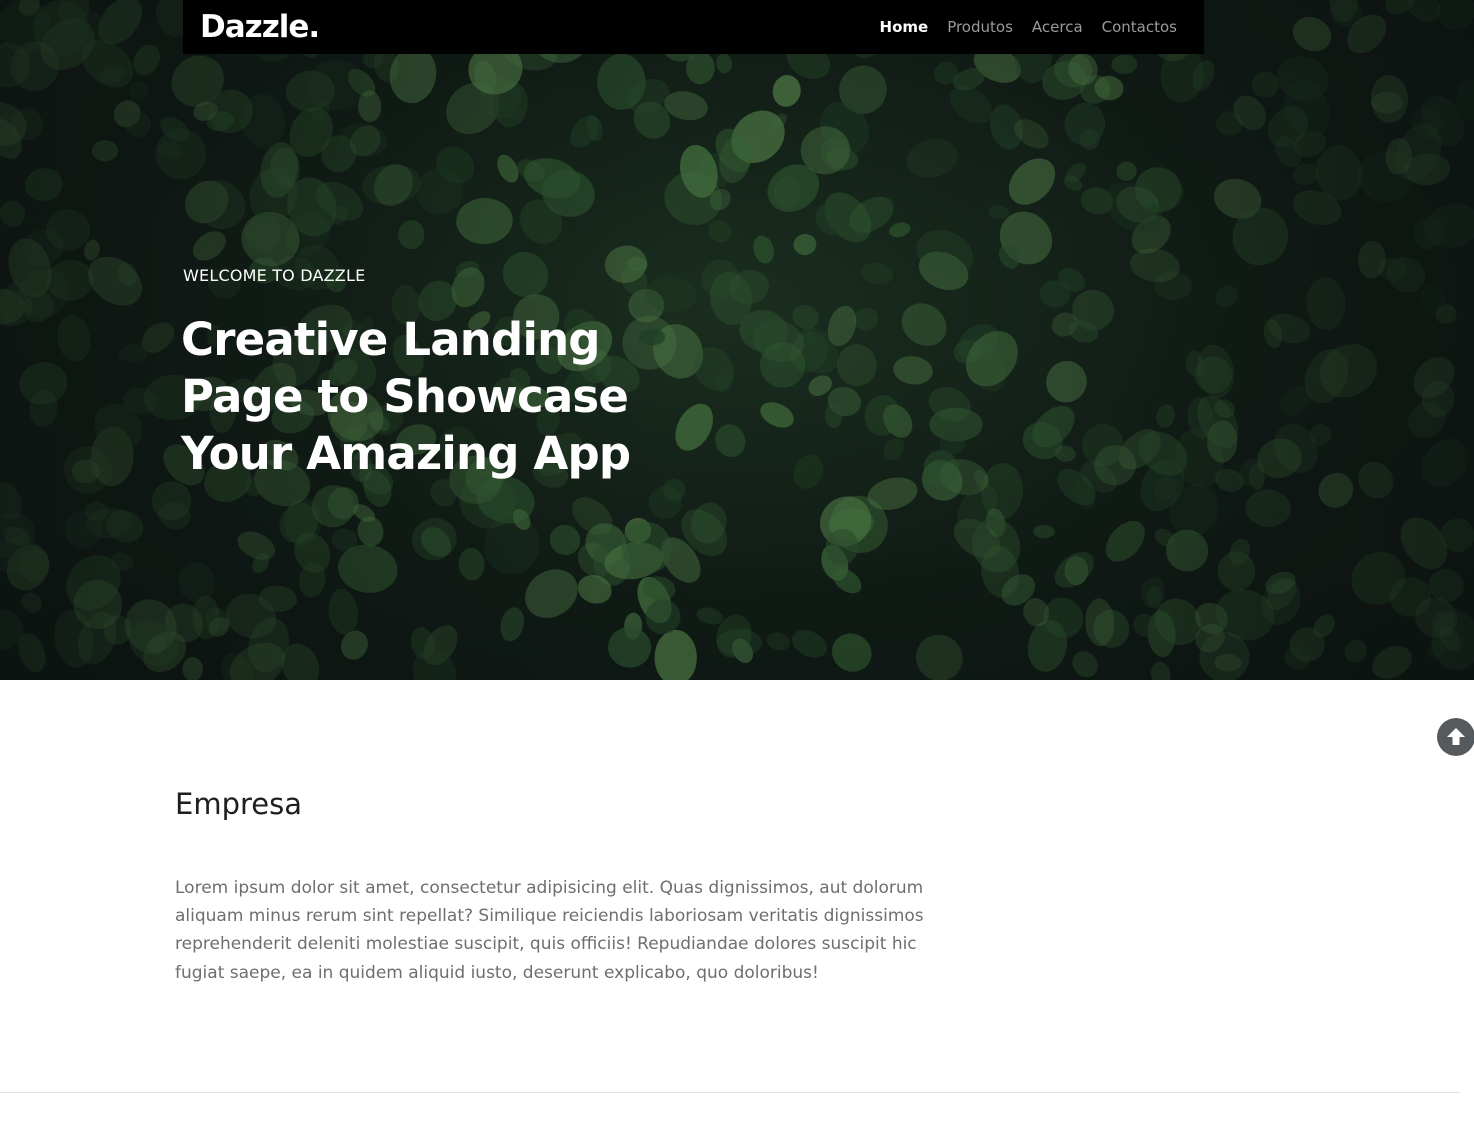 This screenshot has width=1474, height=1125. I want to click on hero-eyebrow: WELCOME TO DAZZLE, so click(274, 275).